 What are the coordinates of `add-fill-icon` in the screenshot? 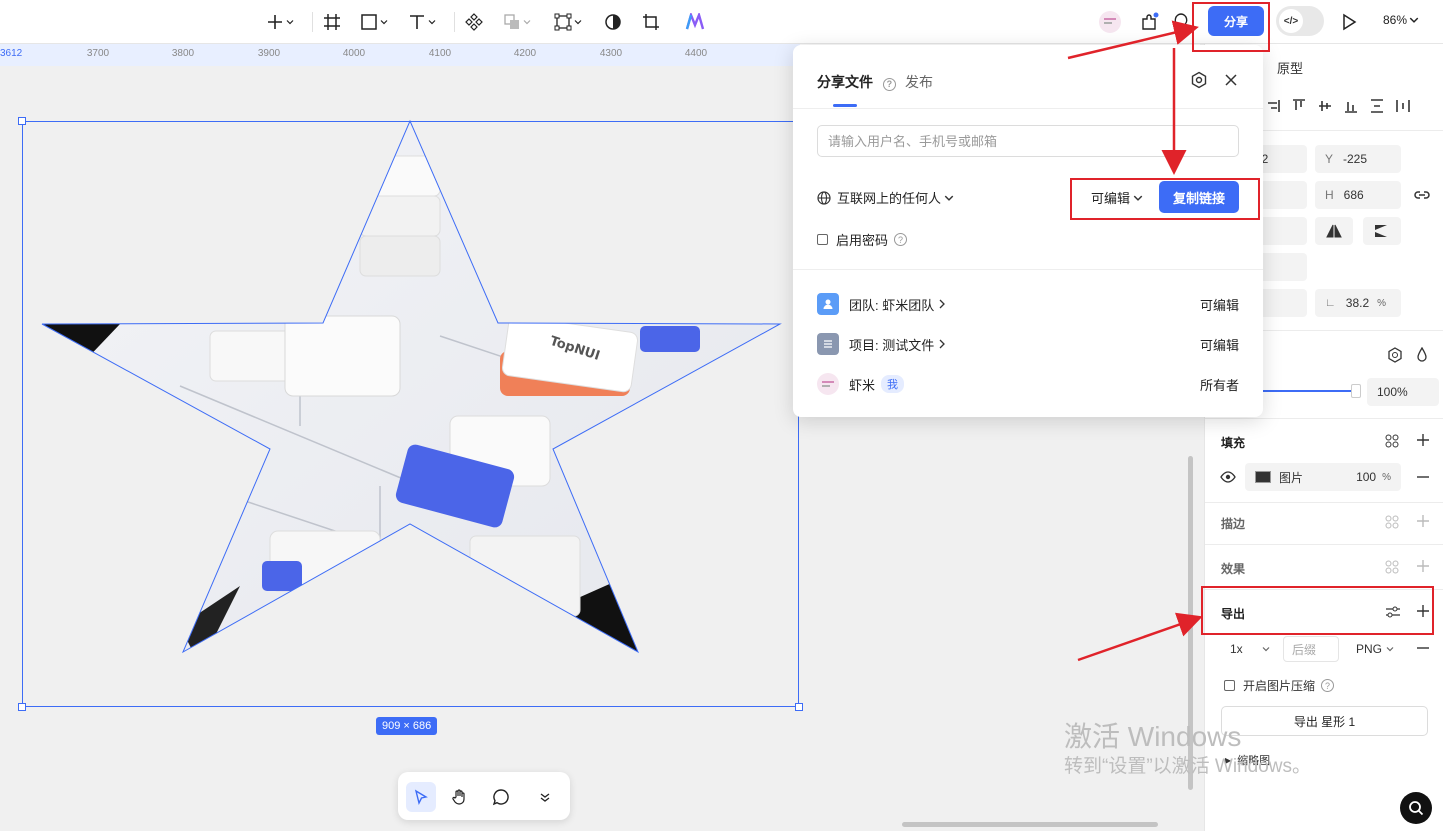 It's located at (1423, 440).